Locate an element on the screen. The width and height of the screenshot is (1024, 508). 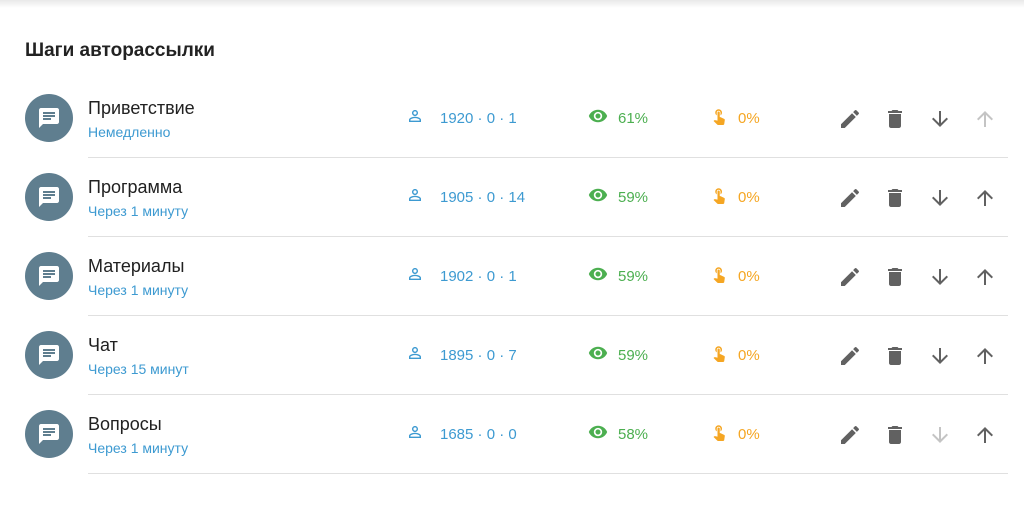
step-title: Приветствие is located at coordinates (141, 108).